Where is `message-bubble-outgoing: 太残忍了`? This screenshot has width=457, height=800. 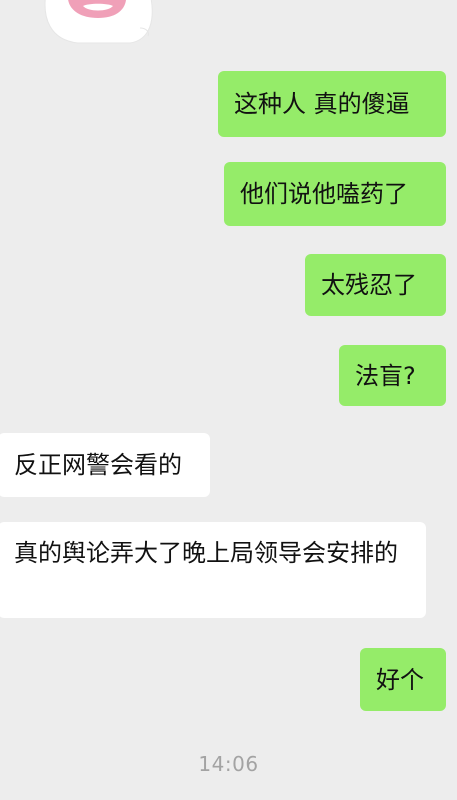
message-bubble-outgoing: 太残忍了 is located at coordinates (375, 285).